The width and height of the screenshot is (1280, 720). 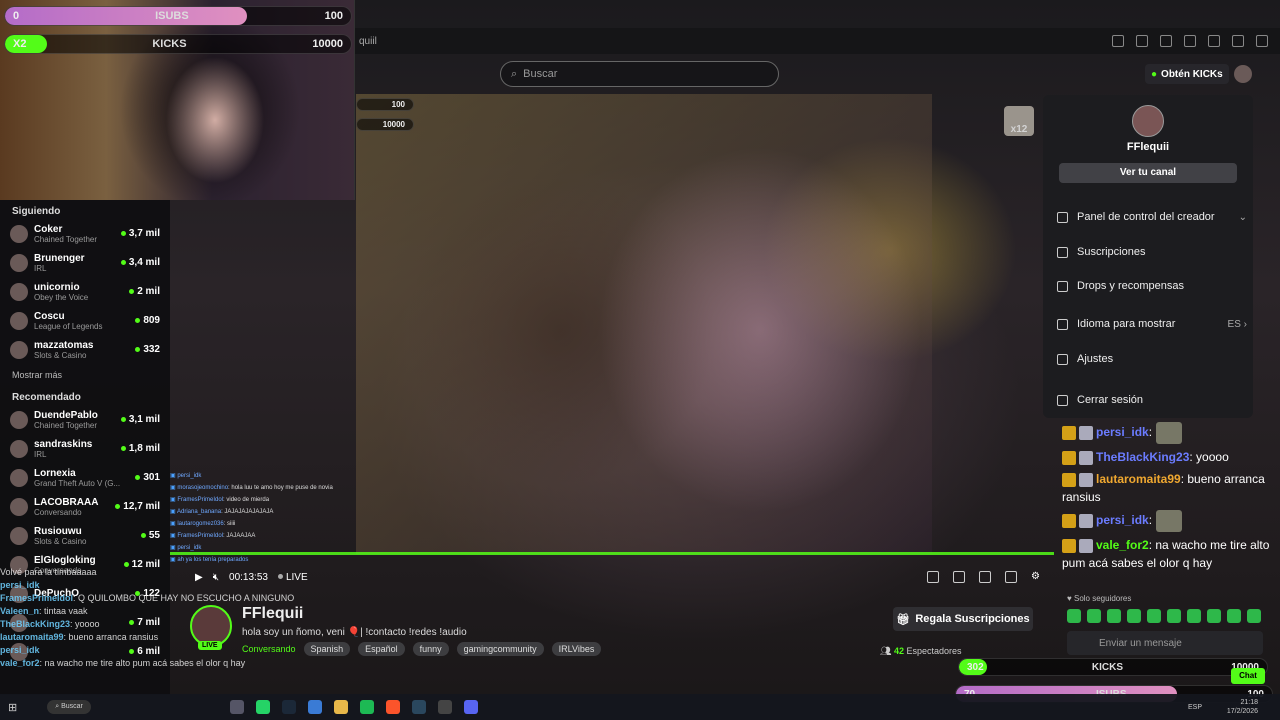 I want to click on mini-kicks-value: 10000, so click(x=393, y=124).